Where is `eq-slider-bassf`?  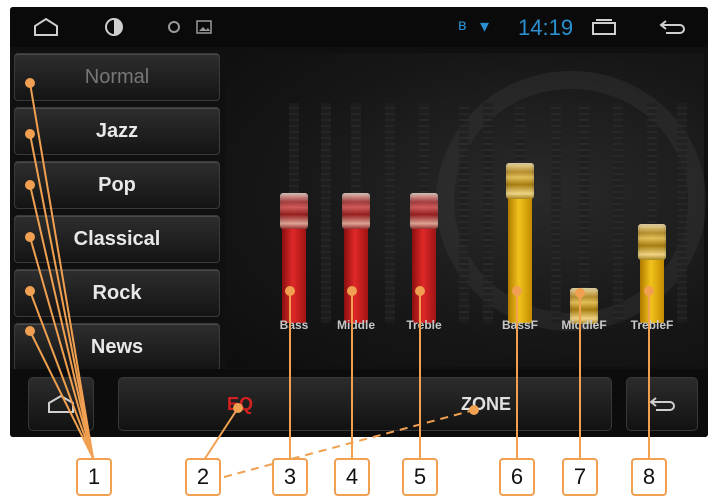 eq-slider-bassf is located at coordinates (520, 243).